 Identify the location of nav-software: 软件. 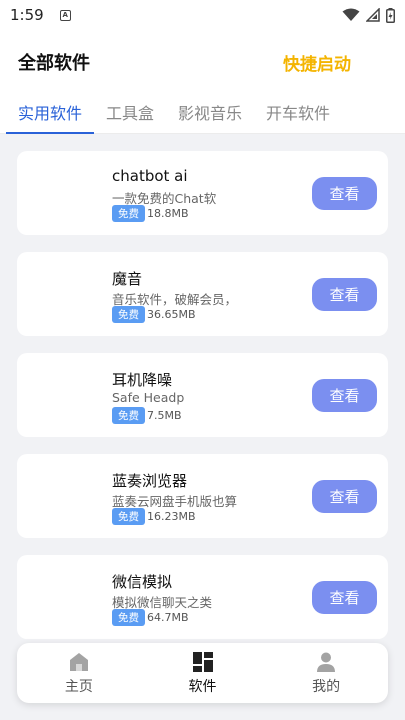
(203, 673).